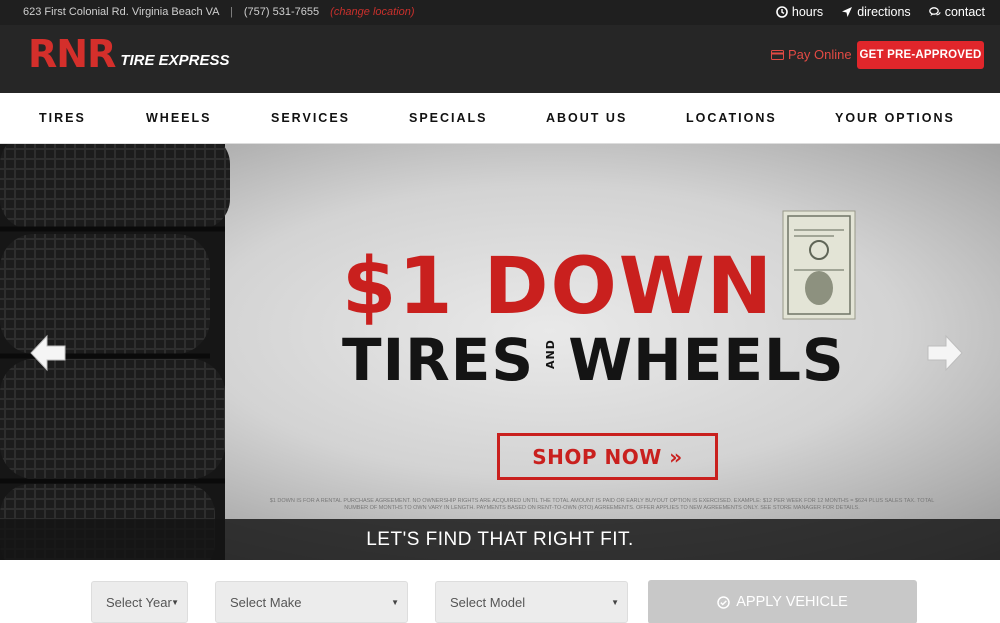 Image resolution: width=1000 pixels, height=623 pixels. I want to click on site-logo: RNR TIRE EXPRESS, so click(129, 54).